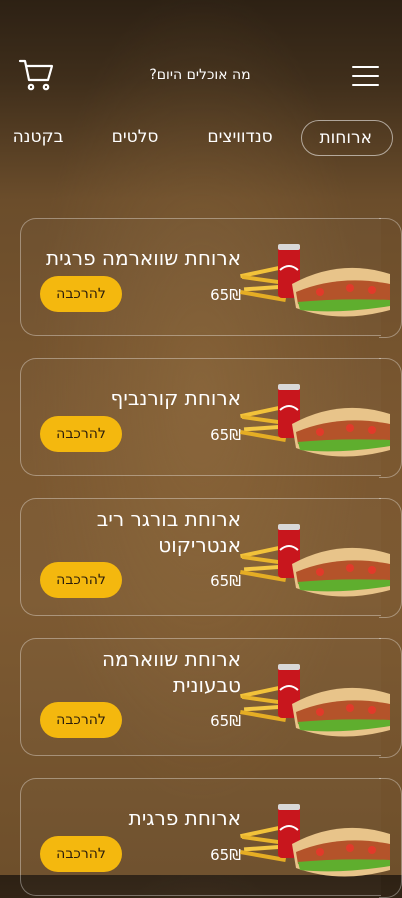  Describe the element at coordinates (201, 140) in the screenshot. I see `category-tabs: ארוחות סנדוויצים סלטים בקטנה` at that location.